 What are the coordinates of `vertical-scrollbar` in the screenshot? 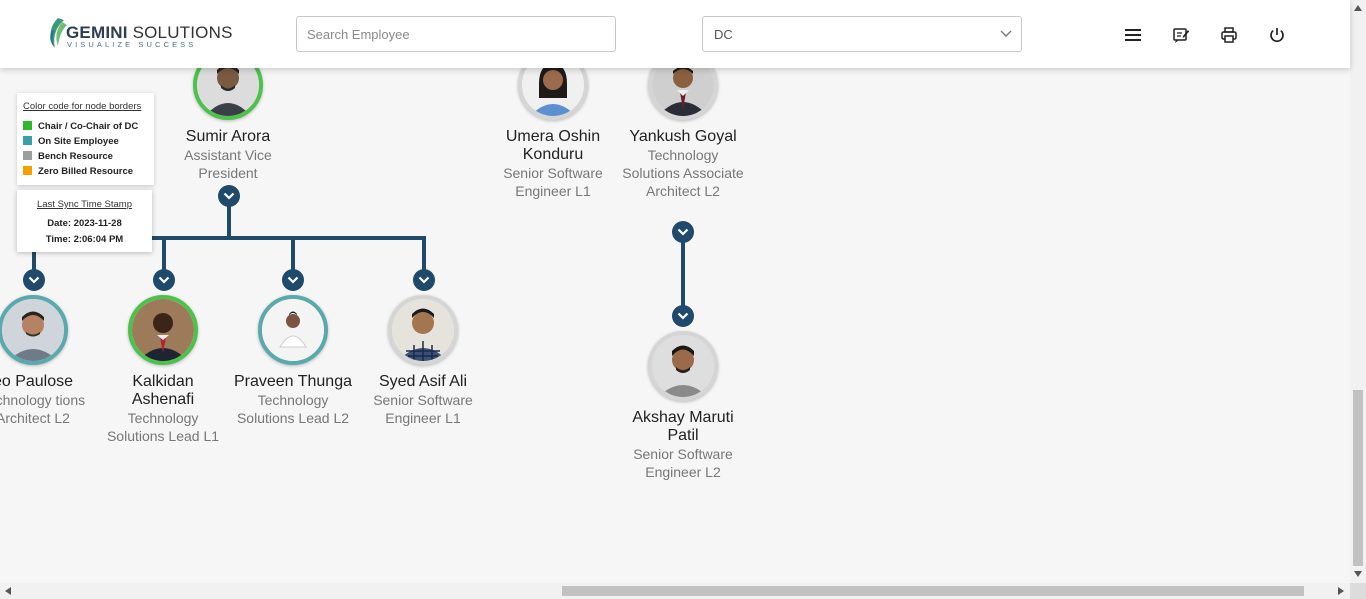 It's located at (1358, 291).